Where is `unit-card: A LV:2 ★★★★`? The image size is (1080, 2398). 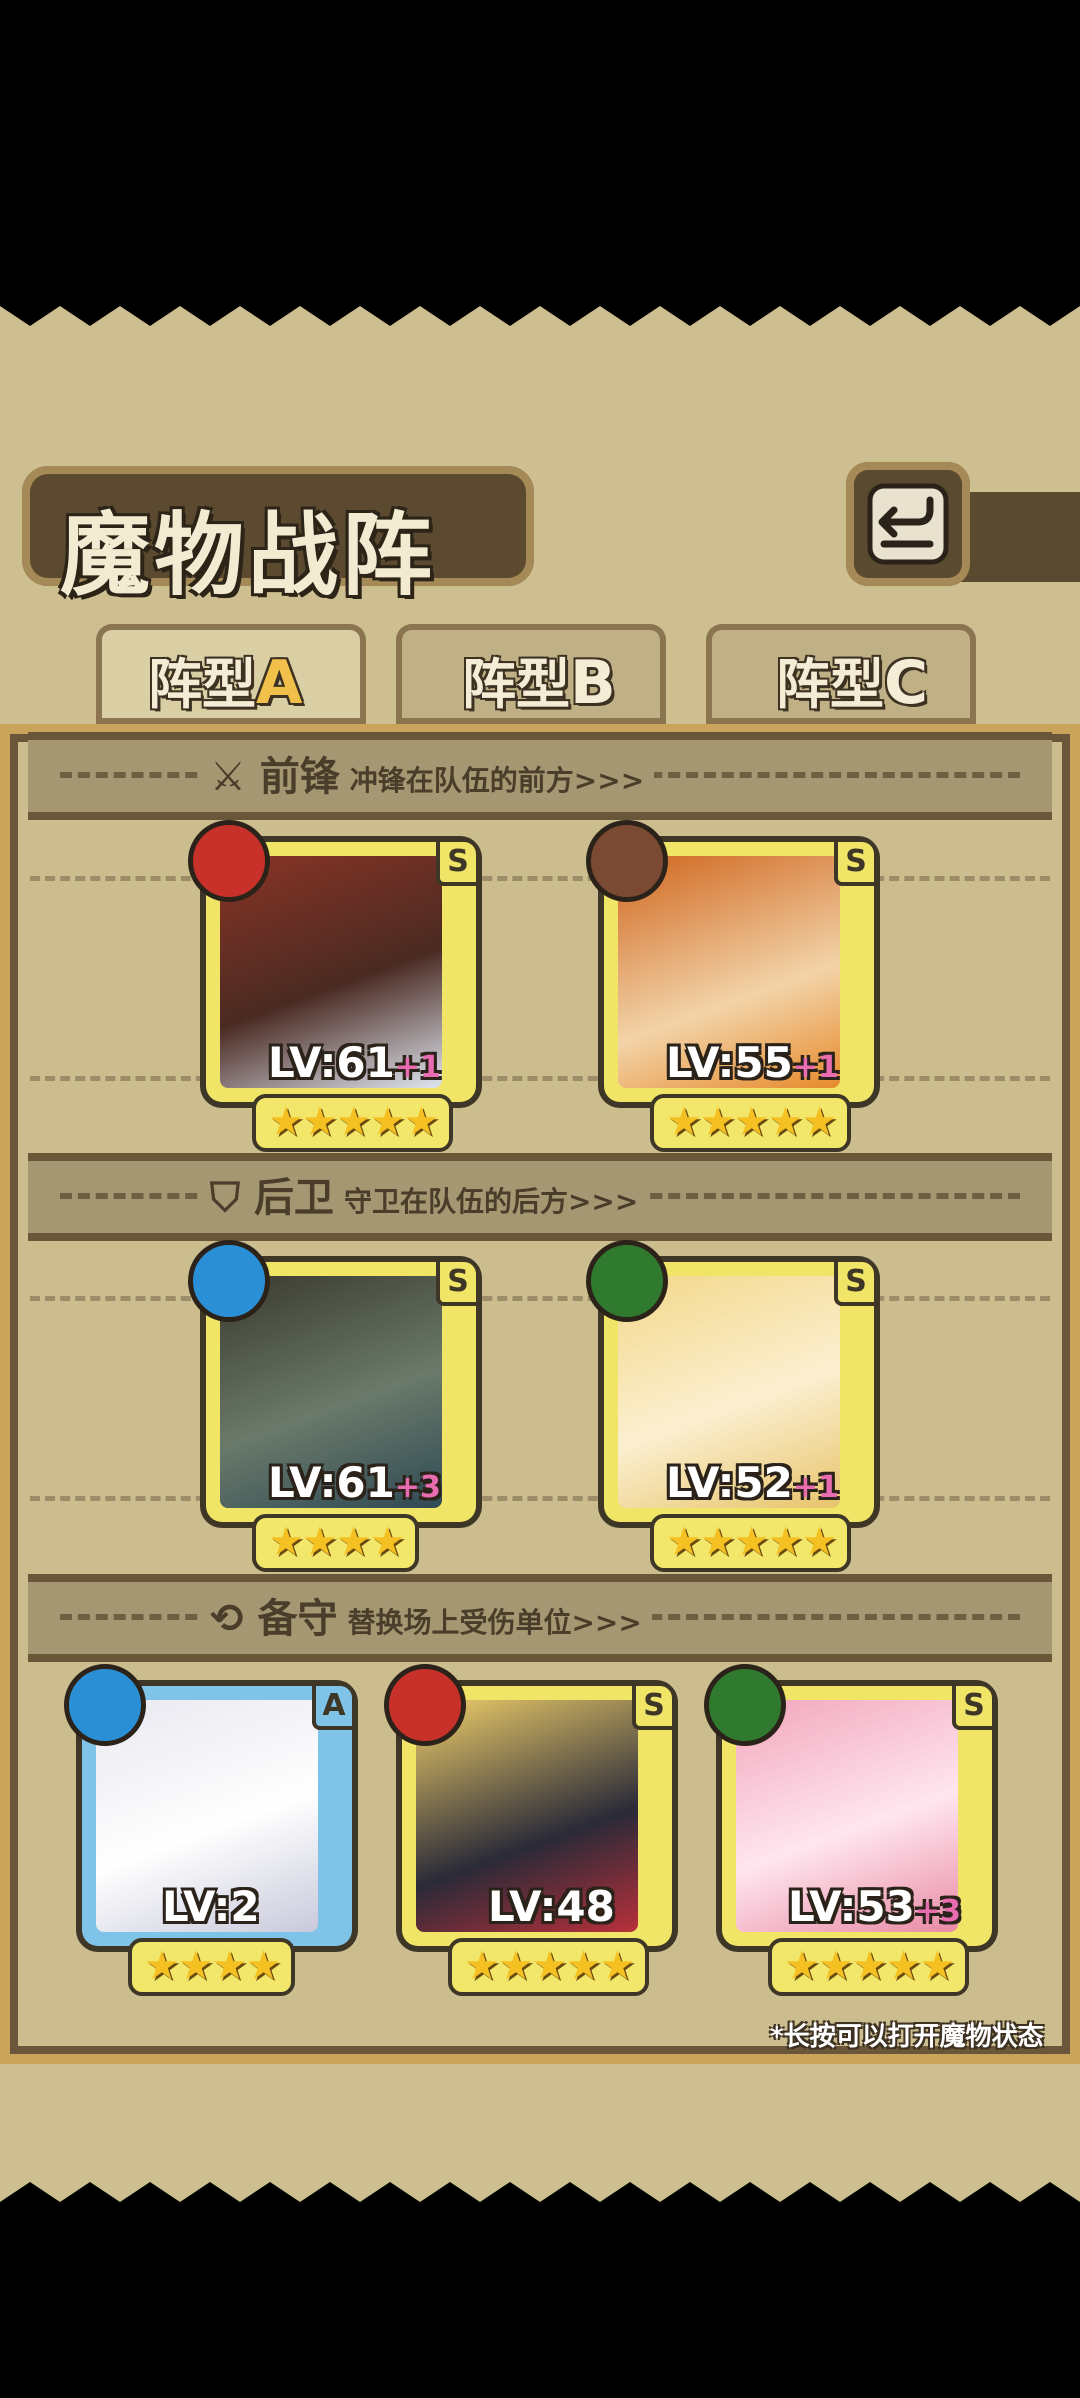
unit-card: A LV:2 ★★★★ is located at coordinates (208, 1830).